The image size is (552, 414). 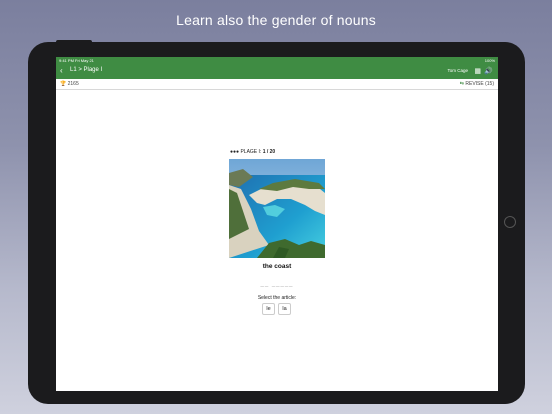 What do you see at coordinates (277, 266) in the screenshot?
I see `word-label: the coast` at bounding box center [277, 266].